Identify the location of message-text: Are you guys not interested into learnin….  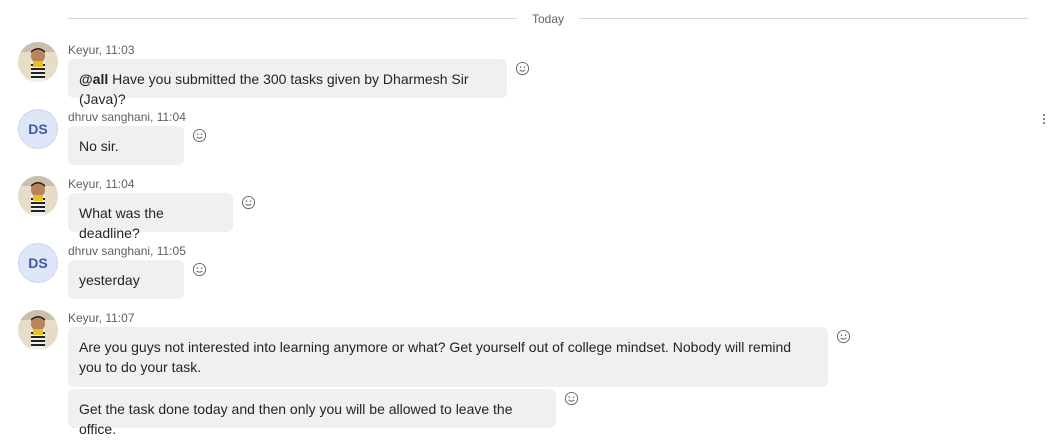
(435, 357).